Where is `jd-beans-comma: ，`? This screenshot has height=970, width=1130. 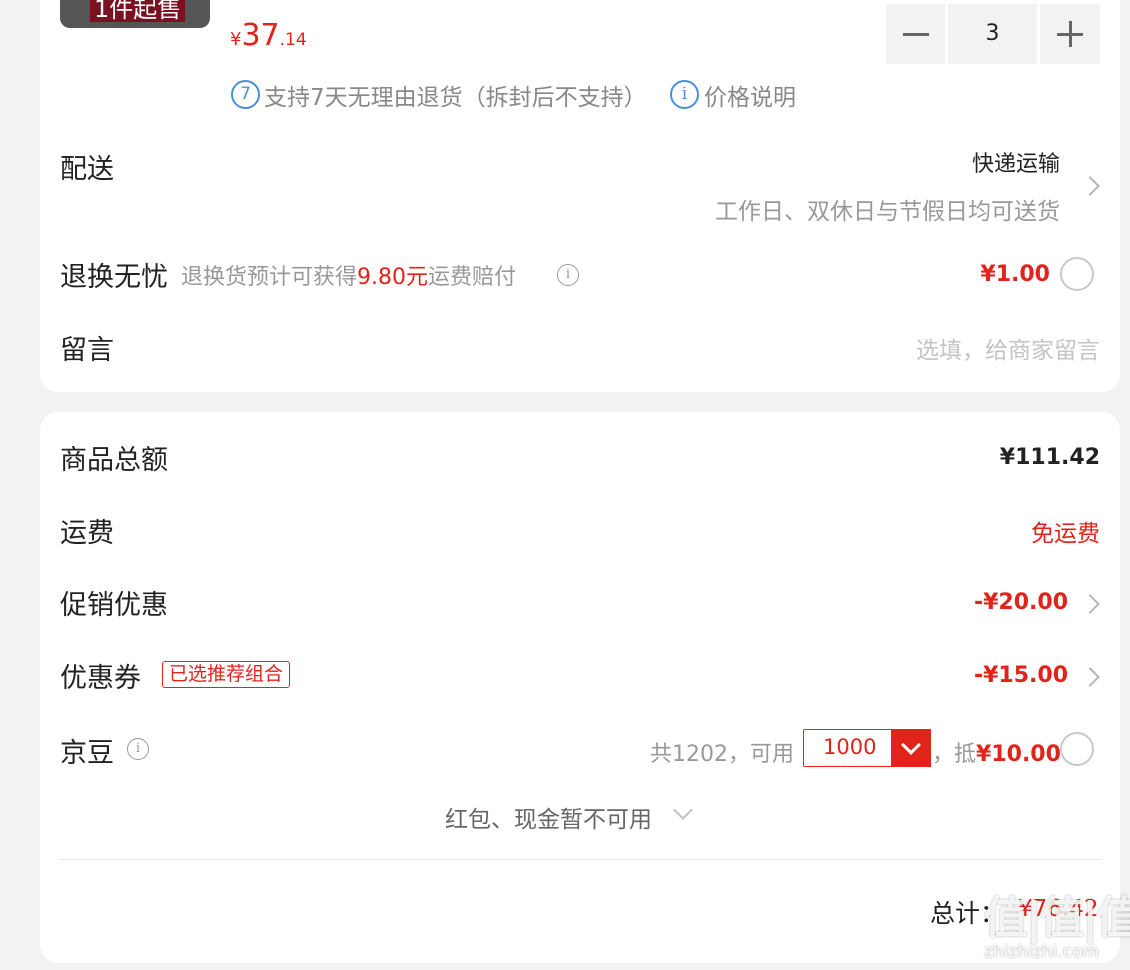
jd-beans-comma: ， is located at coordinates (943, 754).